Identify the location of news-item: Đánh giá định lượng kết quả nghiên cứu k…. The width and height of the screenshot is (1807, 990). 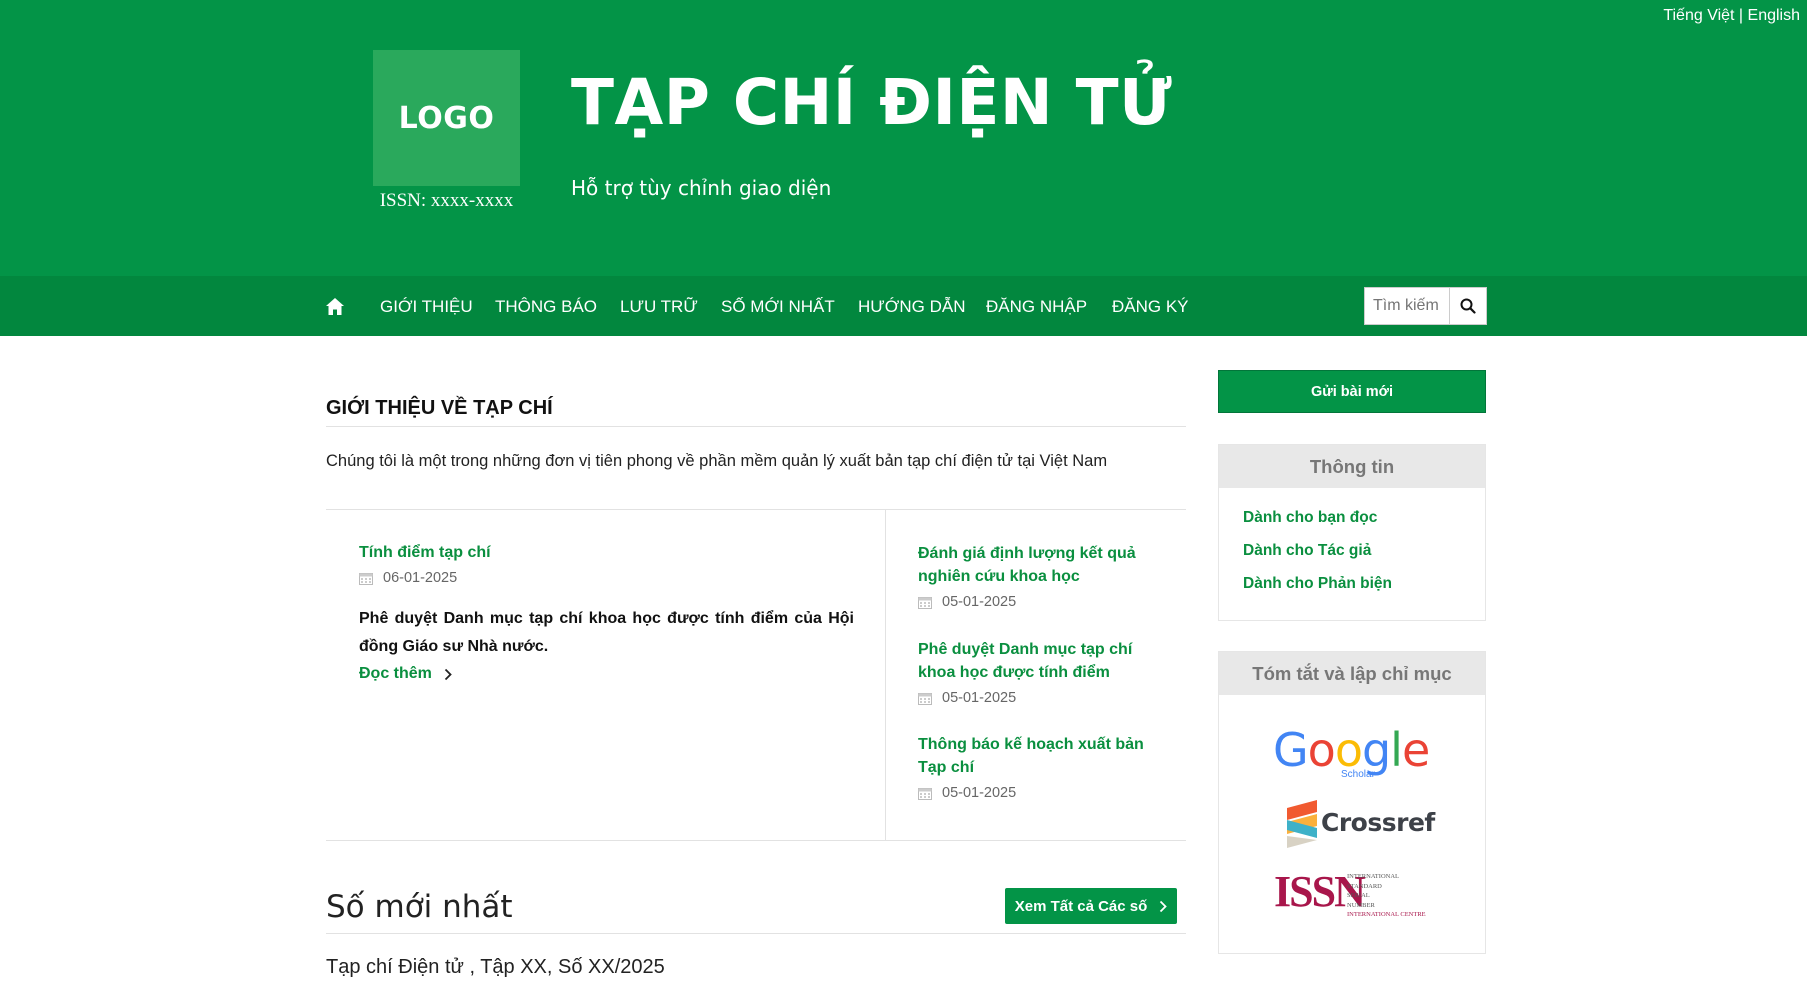
(1043, 576).